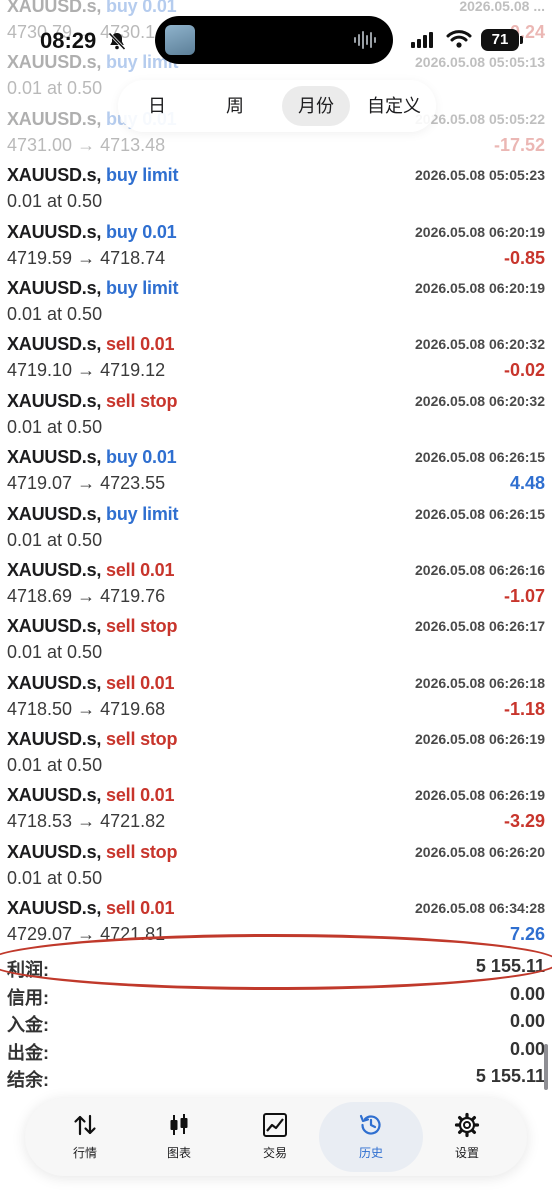 The height and width of the screenshot is (1200, 552). What do you see at coordinates (179, 1137) in the screenshot?
I see `nav-charts: 图表` at bounding box center [179, 1137].